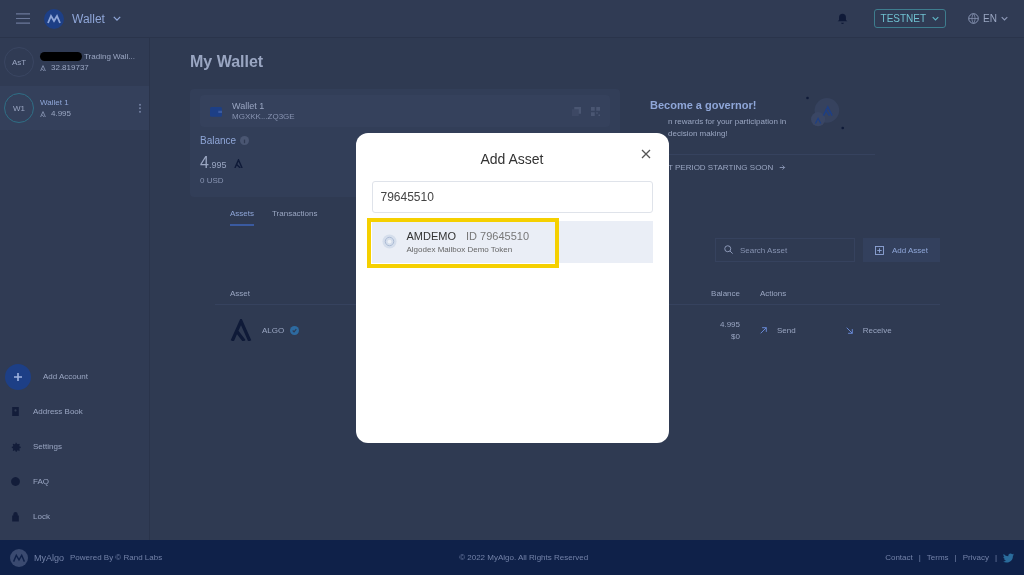 The width and height of the screenshot is (1024, 575). What do you see at coordinates (18, 376) in the screenshot?
I see `plus-icon` at bounding box center [18, 376].